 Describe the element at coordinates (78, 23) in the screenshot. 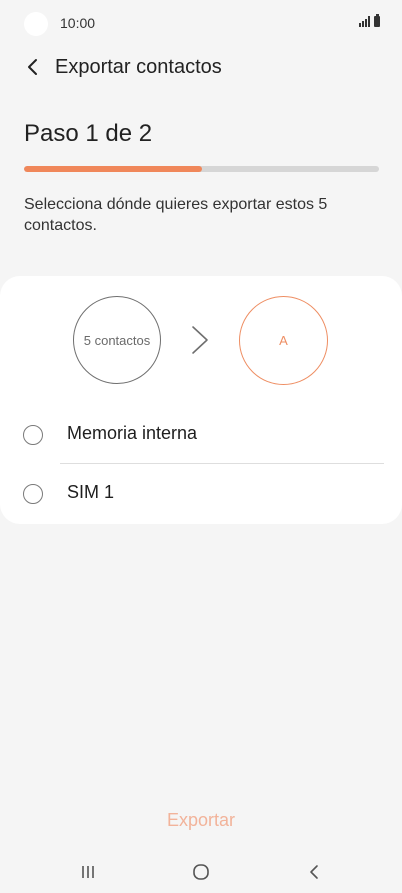

I see `status-time: 10:00` at that location.